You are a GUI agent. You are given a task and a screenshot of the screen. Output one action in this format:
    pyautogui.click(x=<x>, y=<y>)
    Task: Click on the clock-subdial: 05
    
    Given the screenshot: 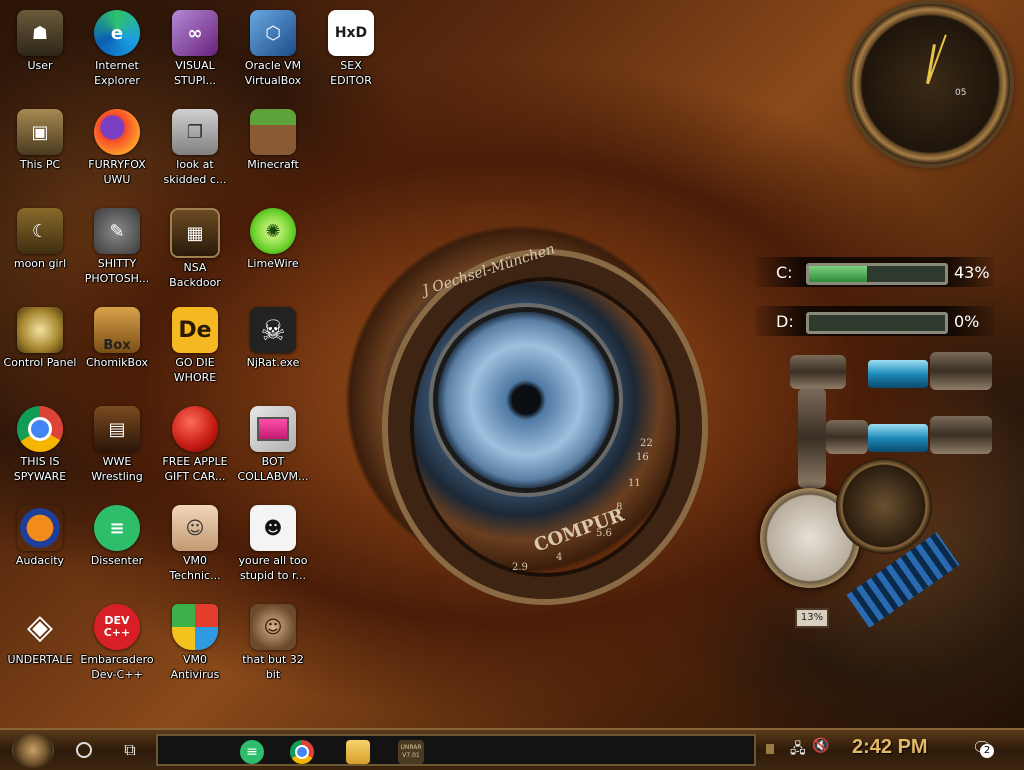 What is the action you would take?
    pyautogui.click(x=961, y=93)
    